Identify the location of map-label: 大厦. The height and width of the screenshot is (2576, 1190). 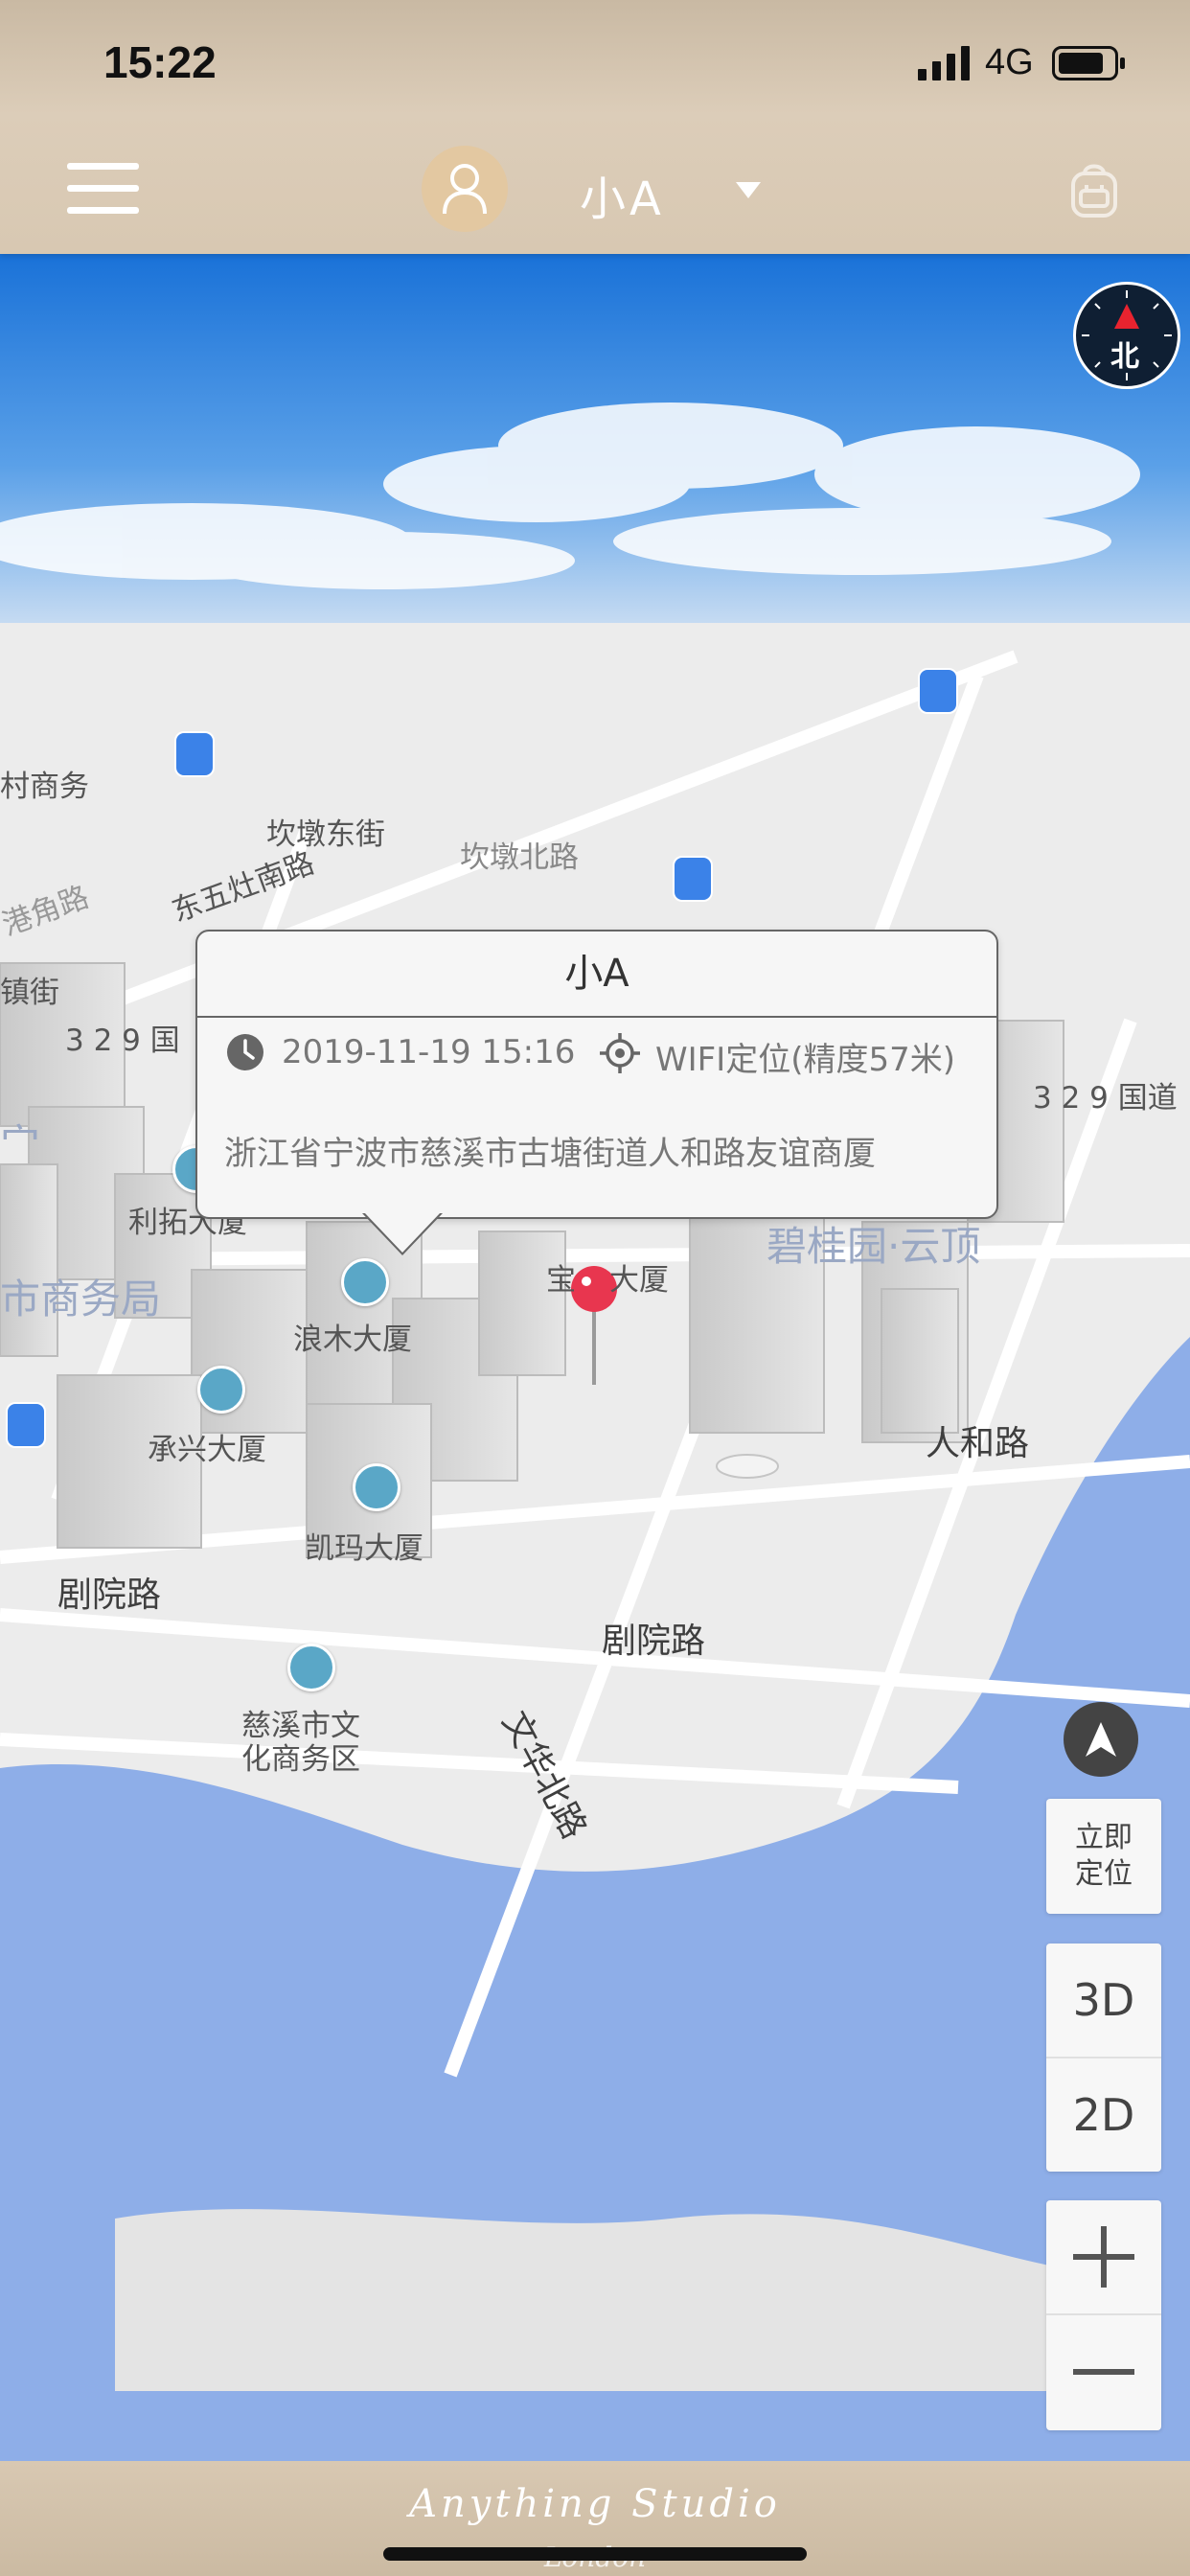
(639, 1280).